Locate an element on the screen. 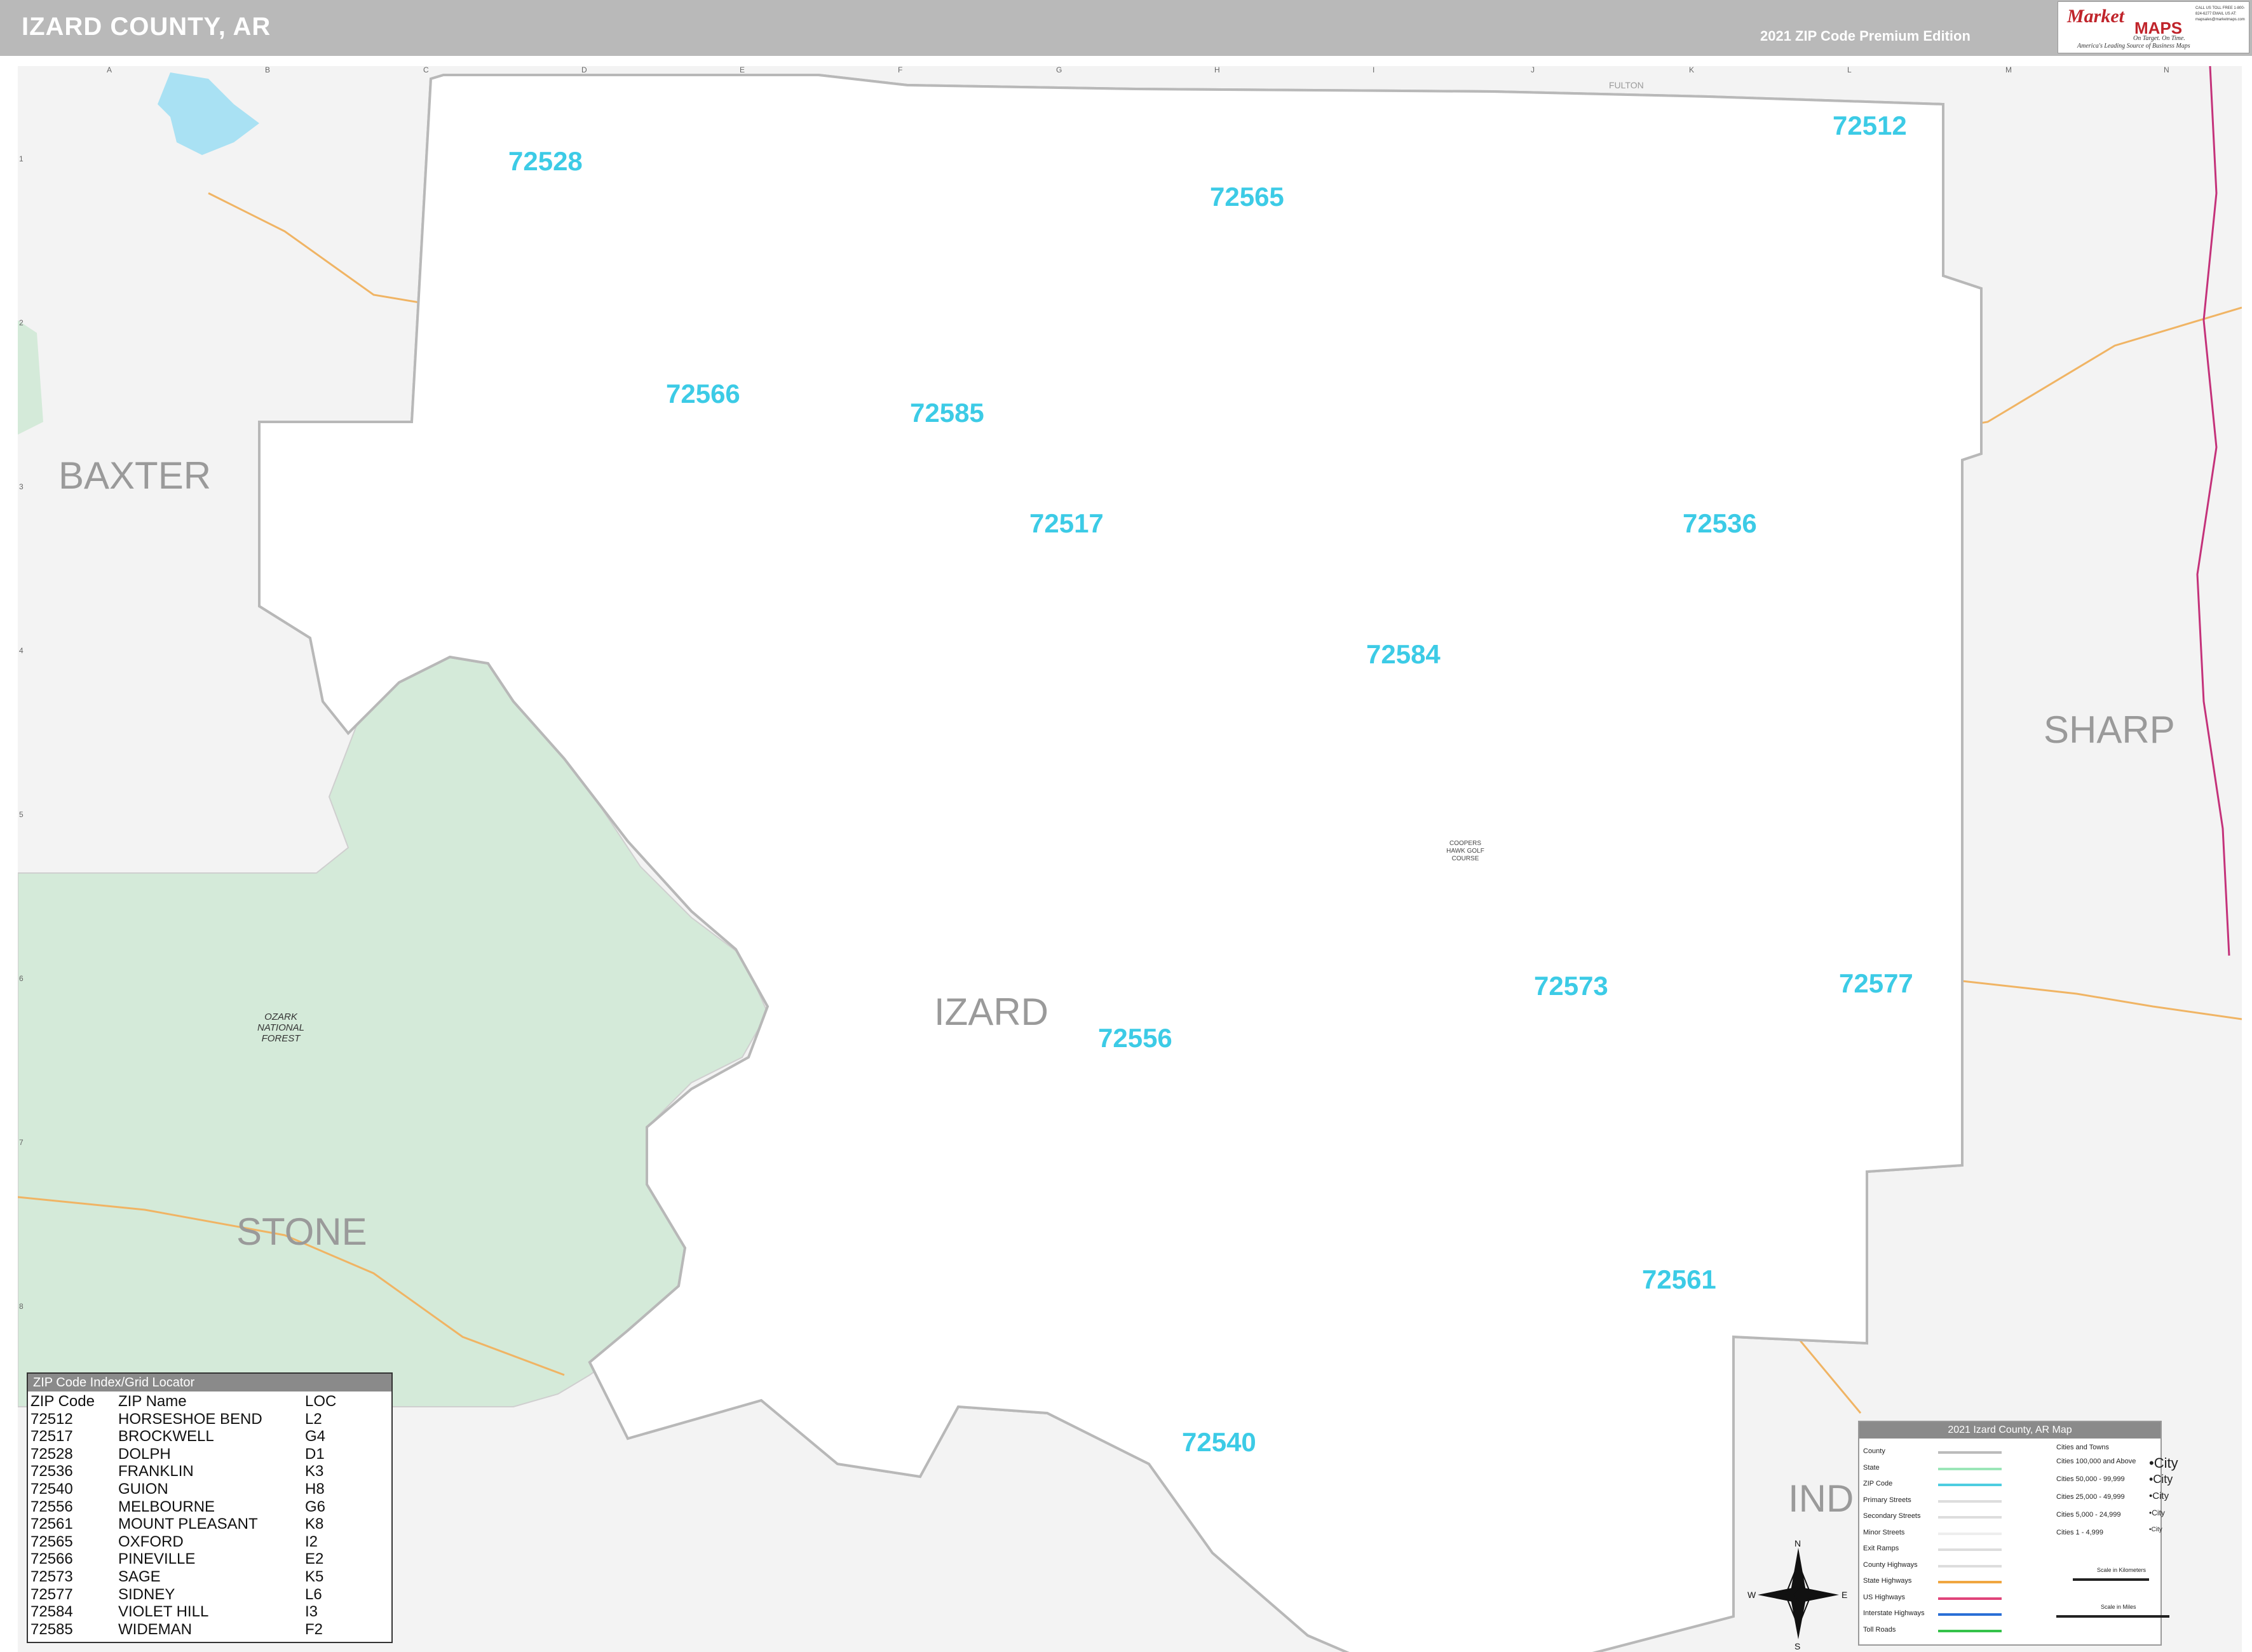 Image resolution: width=2252 pixels, height=1652 pixels. zip-index-row: 72573 SAGE K5 is located at coordinates (186, 1577).